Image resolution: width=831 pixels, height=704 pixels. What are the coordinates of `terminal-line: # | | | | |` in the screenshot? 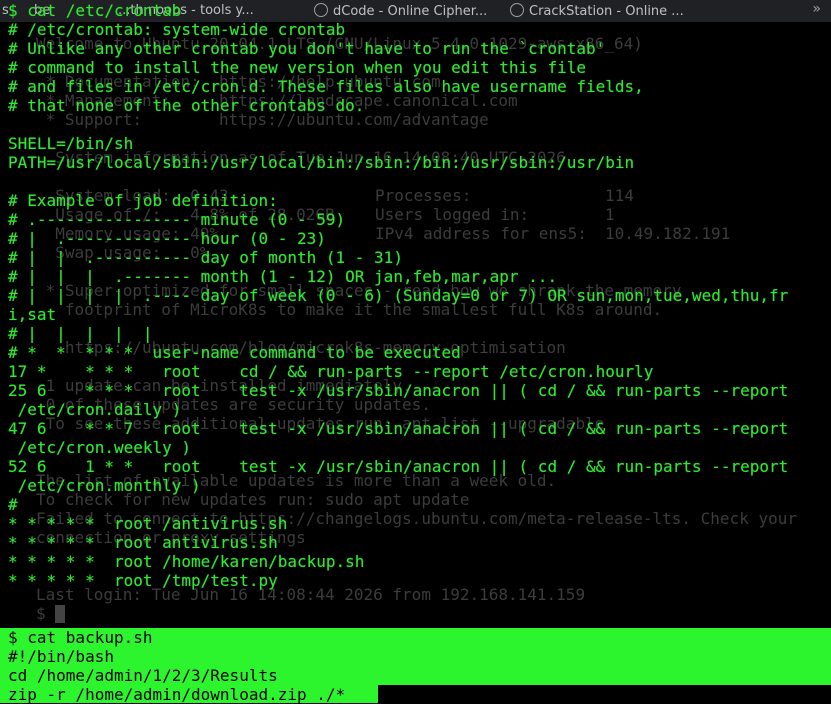 It's located at (80, 333).